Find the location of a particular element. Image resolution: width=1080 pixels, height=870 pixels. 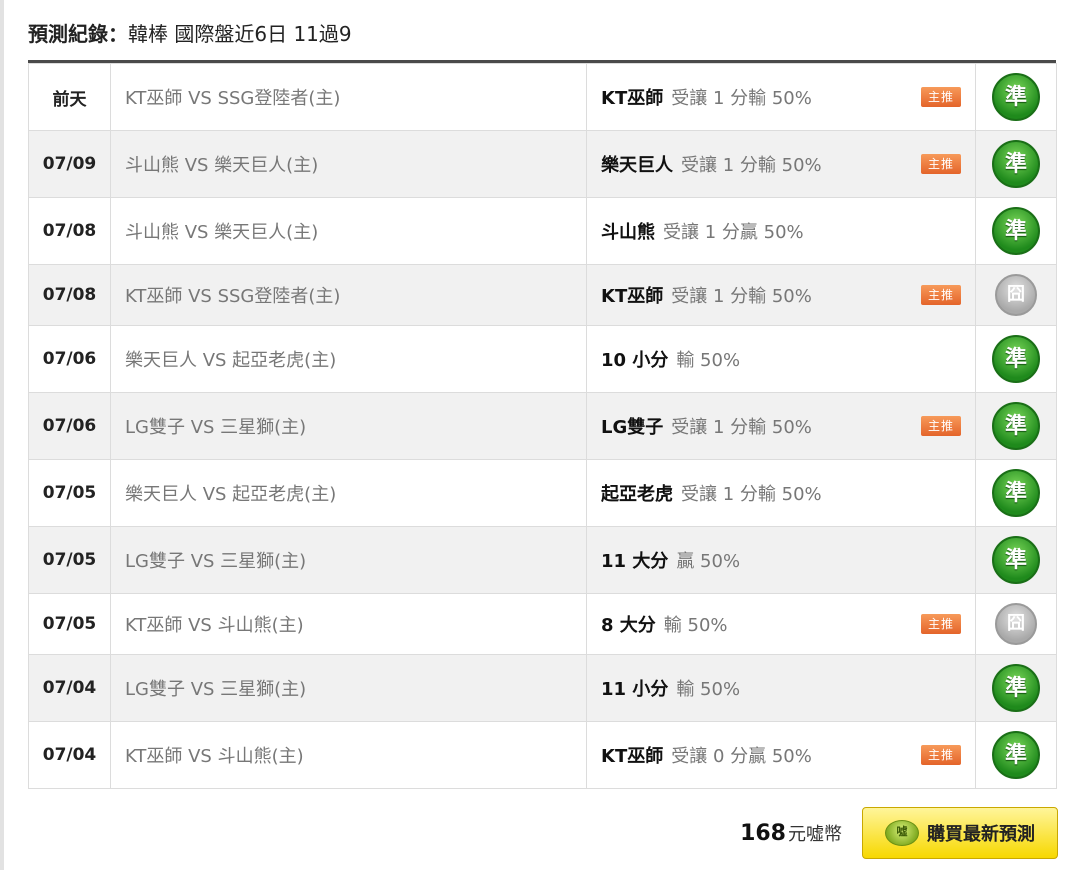

pick-team: 11 大分 is located at coordinates (635, 561).